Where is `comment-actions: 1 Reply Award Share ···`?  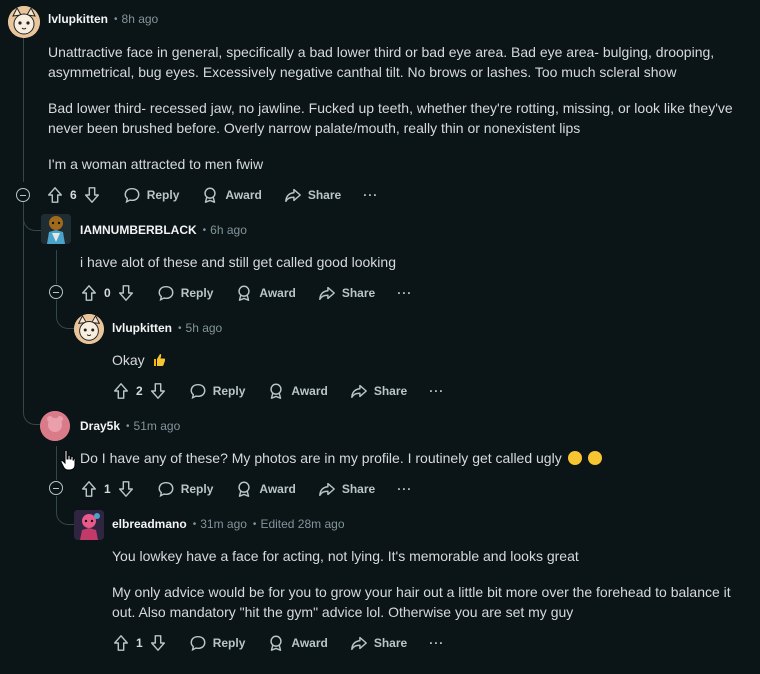 comment-actions: 1 Reply Award Share ··· is located at coordinates (278, 643).